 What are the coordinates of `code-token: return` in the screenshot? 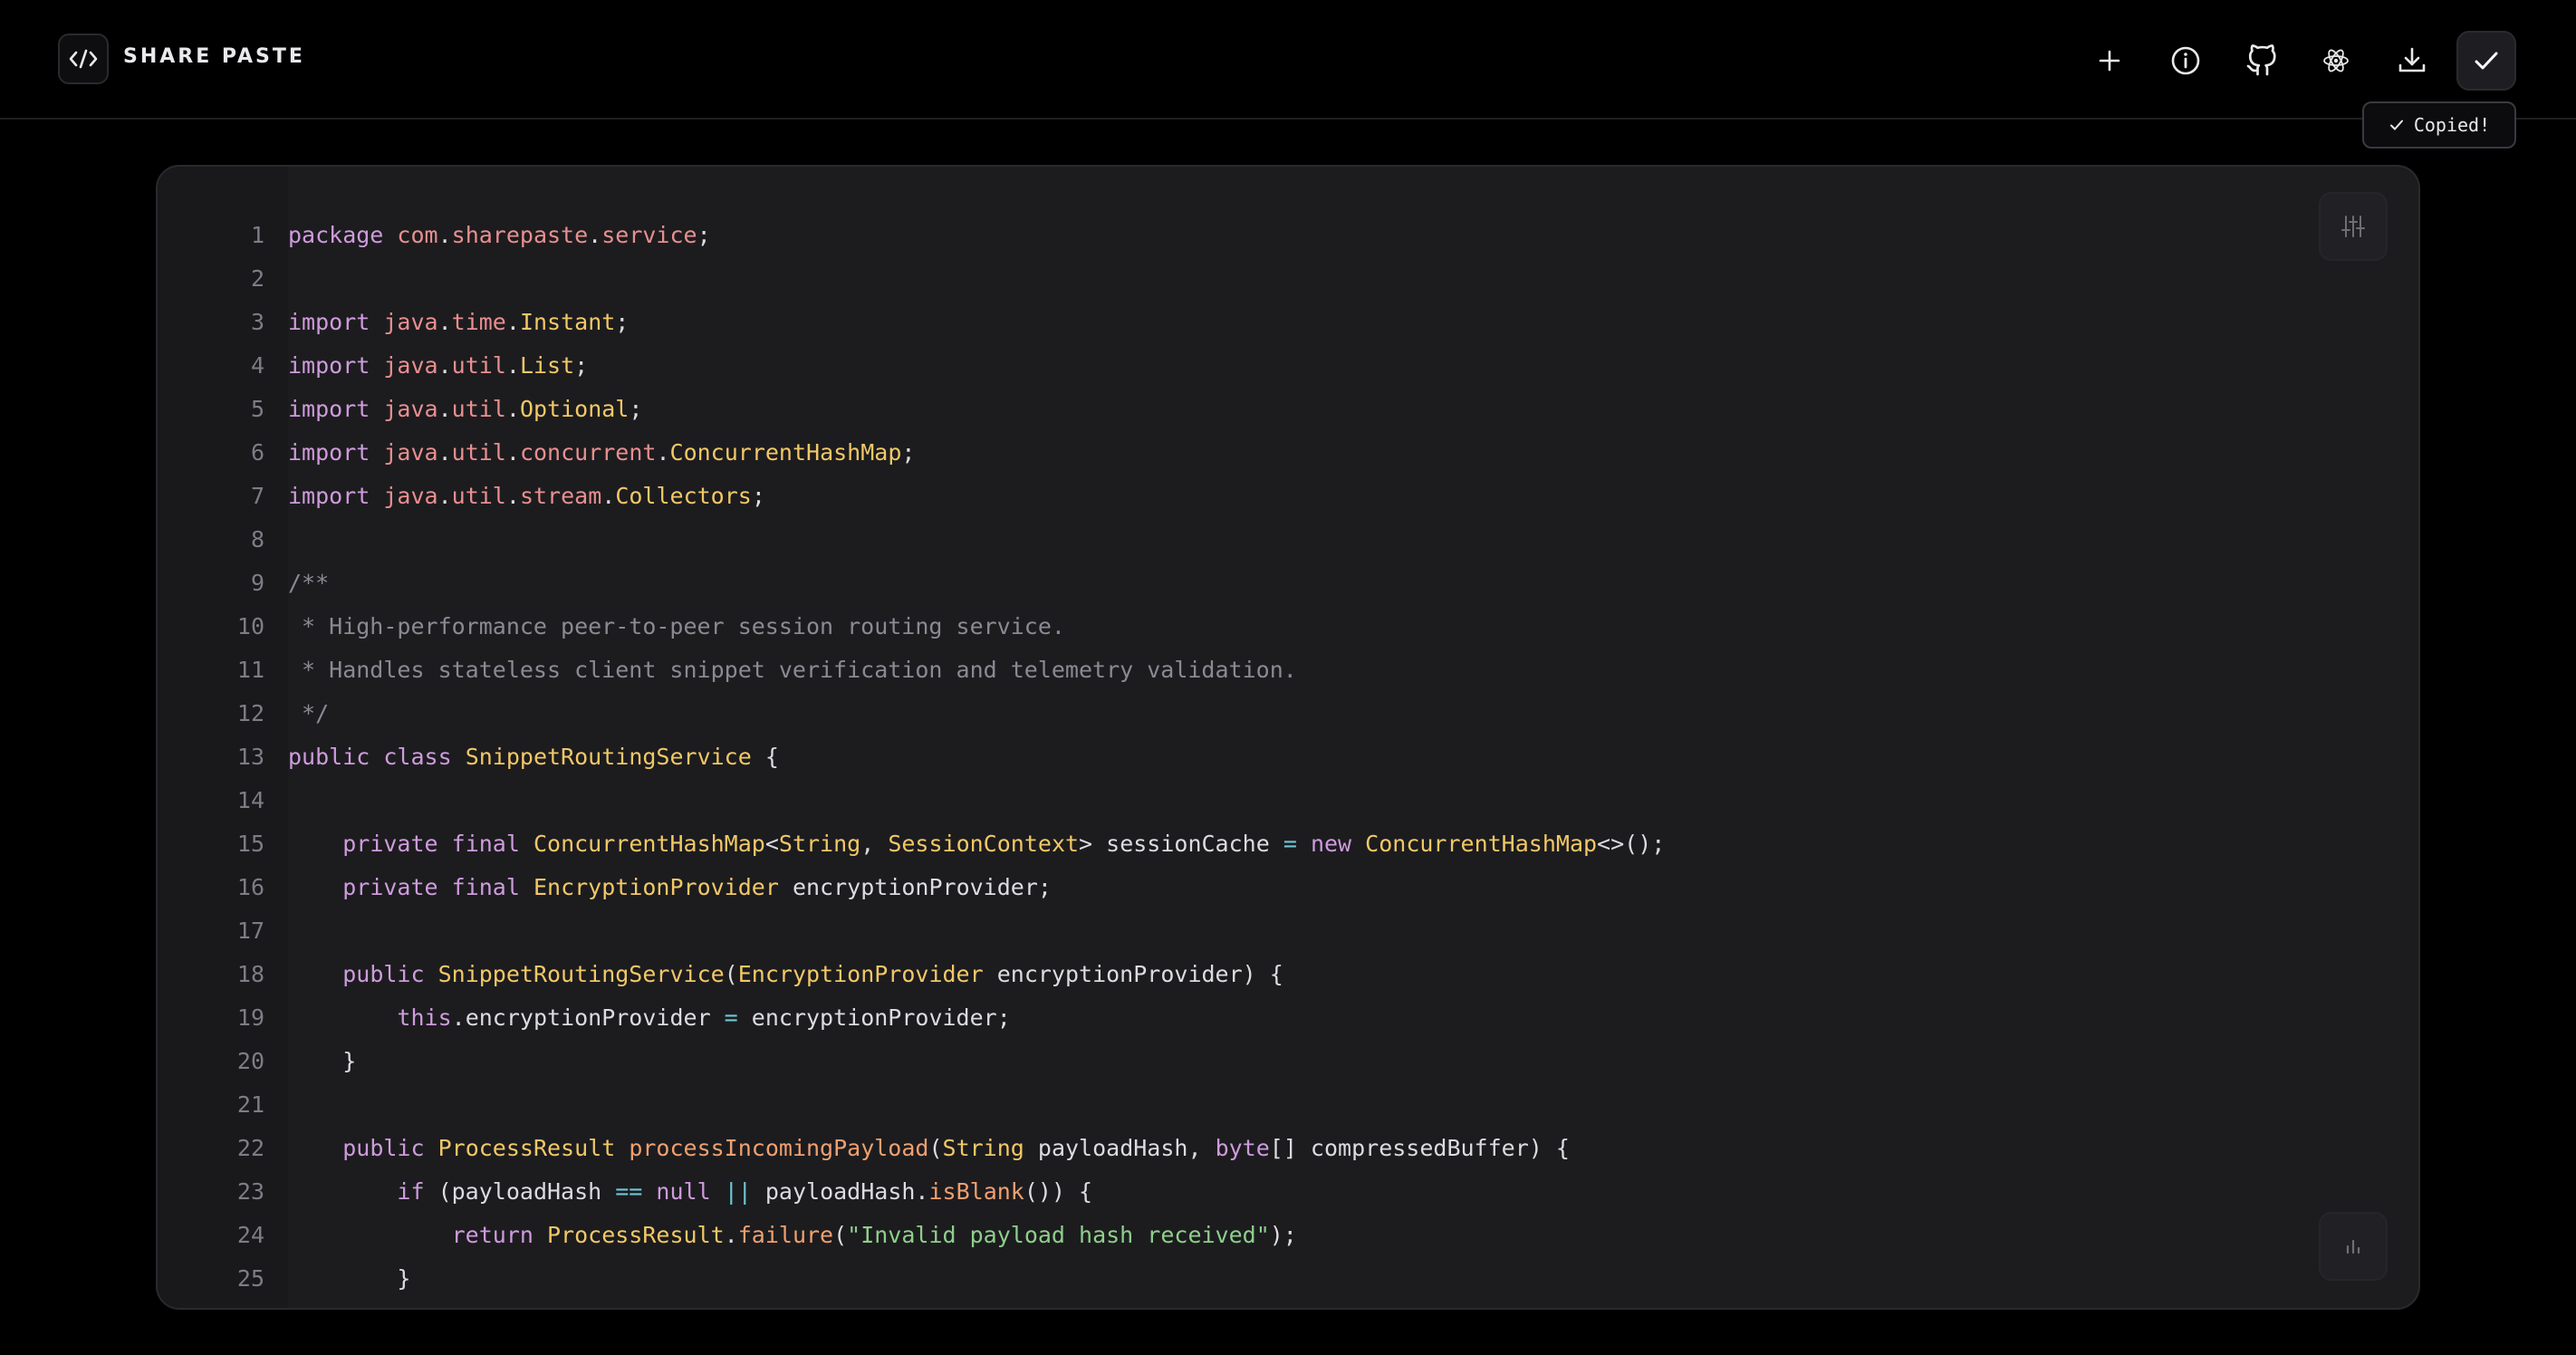 It's located at (492, 1235).